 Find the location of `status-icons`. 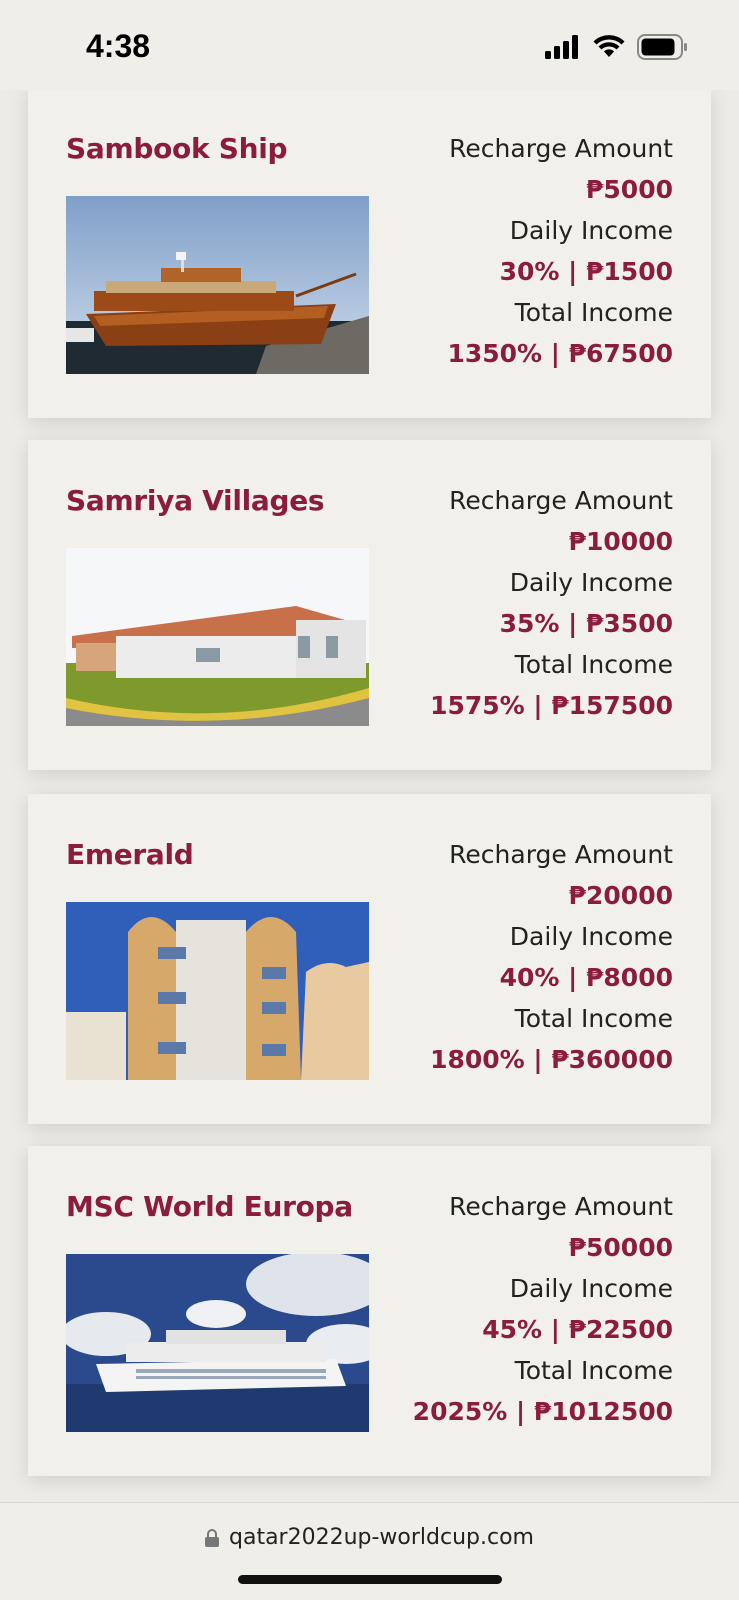

status-icons is located at coordinates (617, 47).